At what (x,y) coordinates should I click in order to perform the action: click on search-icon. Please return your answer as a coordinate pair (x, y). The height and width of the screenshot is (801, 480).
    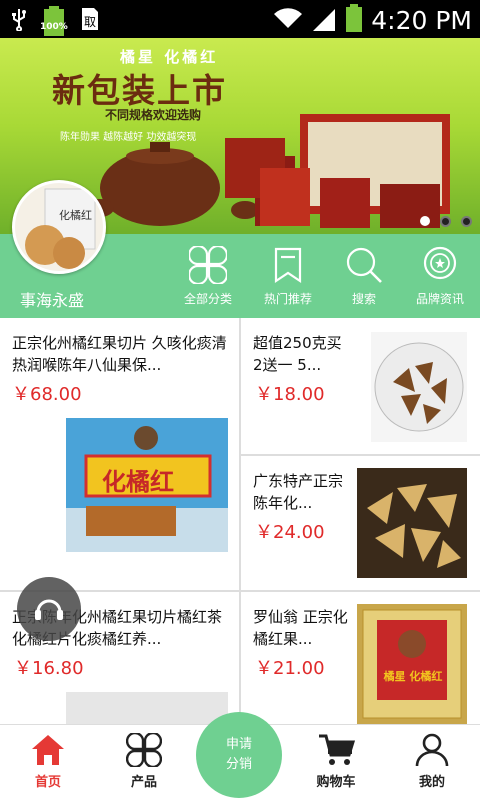
    Looking at the image, I should click on (364, 265).